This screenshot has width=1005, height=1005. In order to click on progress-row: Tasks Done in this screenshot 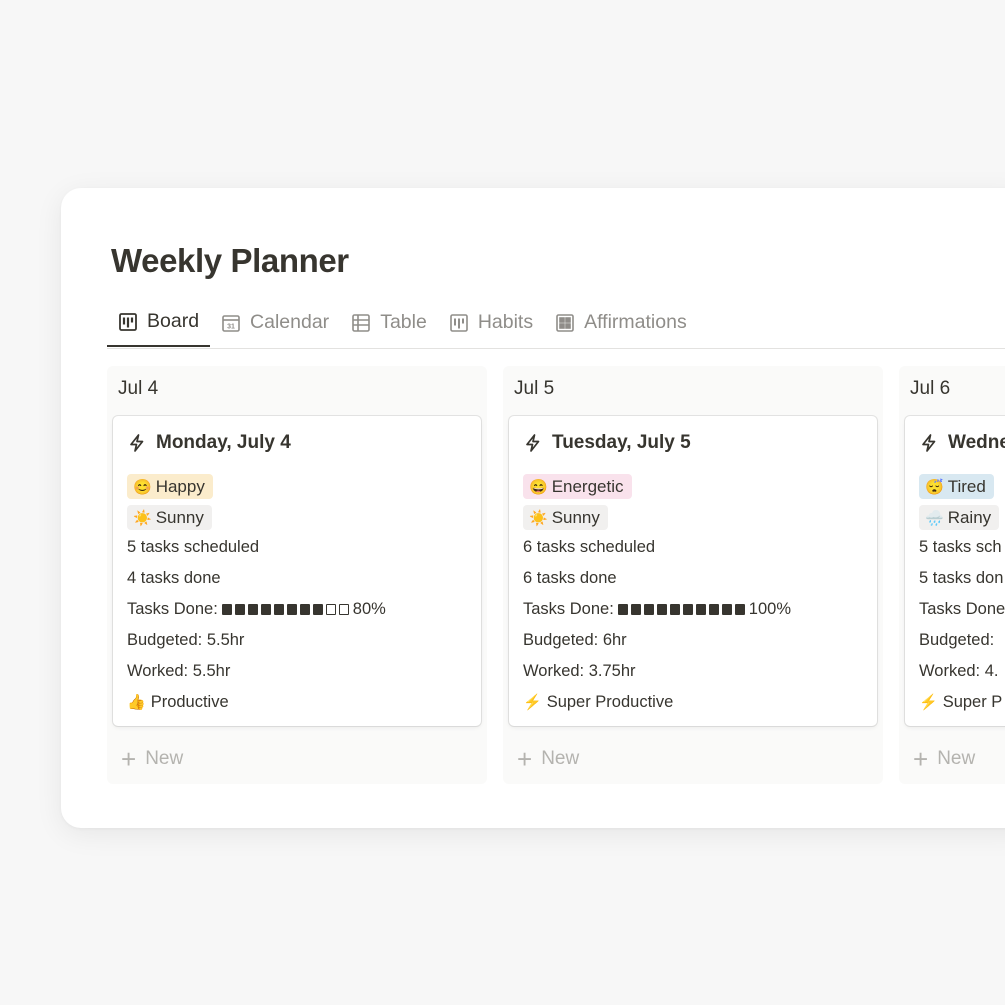, I will do `click(962, 609)`.